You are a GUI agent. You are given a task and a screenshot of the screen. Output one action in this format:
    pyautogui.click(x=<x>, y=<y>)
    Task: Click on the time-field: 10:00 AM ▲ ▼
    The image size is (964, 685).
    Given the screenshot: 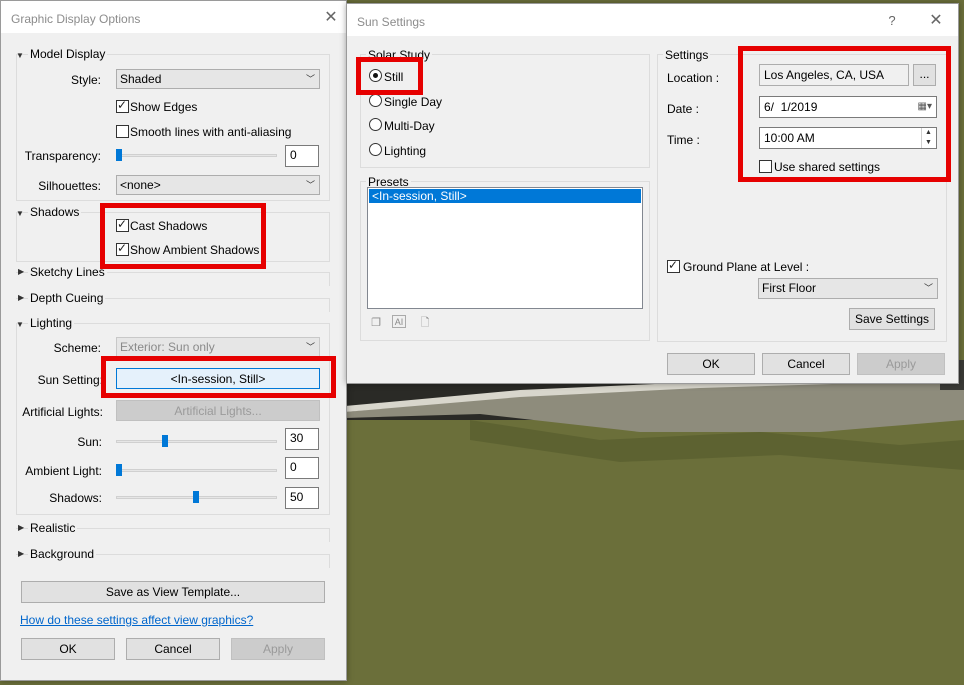 What is the action you would take?
    pyautogui.click(x=848, y=138)
    